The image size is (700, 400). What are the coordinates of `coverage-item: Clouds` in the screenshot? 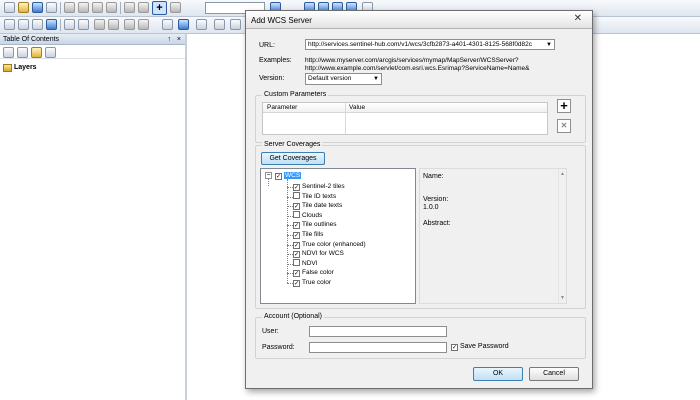 It's located at (307, 215).